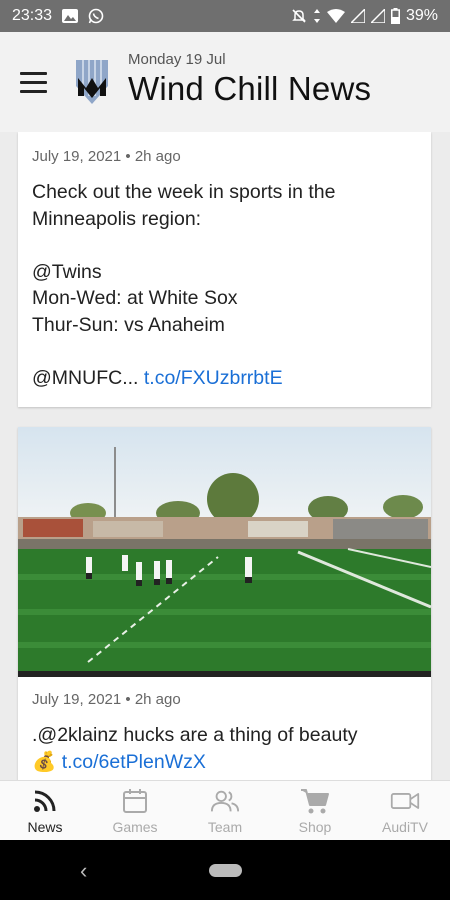 The height and width of the screenshot is (900, 450). I want to click on nav-item-games: Games, so click(135, 810).